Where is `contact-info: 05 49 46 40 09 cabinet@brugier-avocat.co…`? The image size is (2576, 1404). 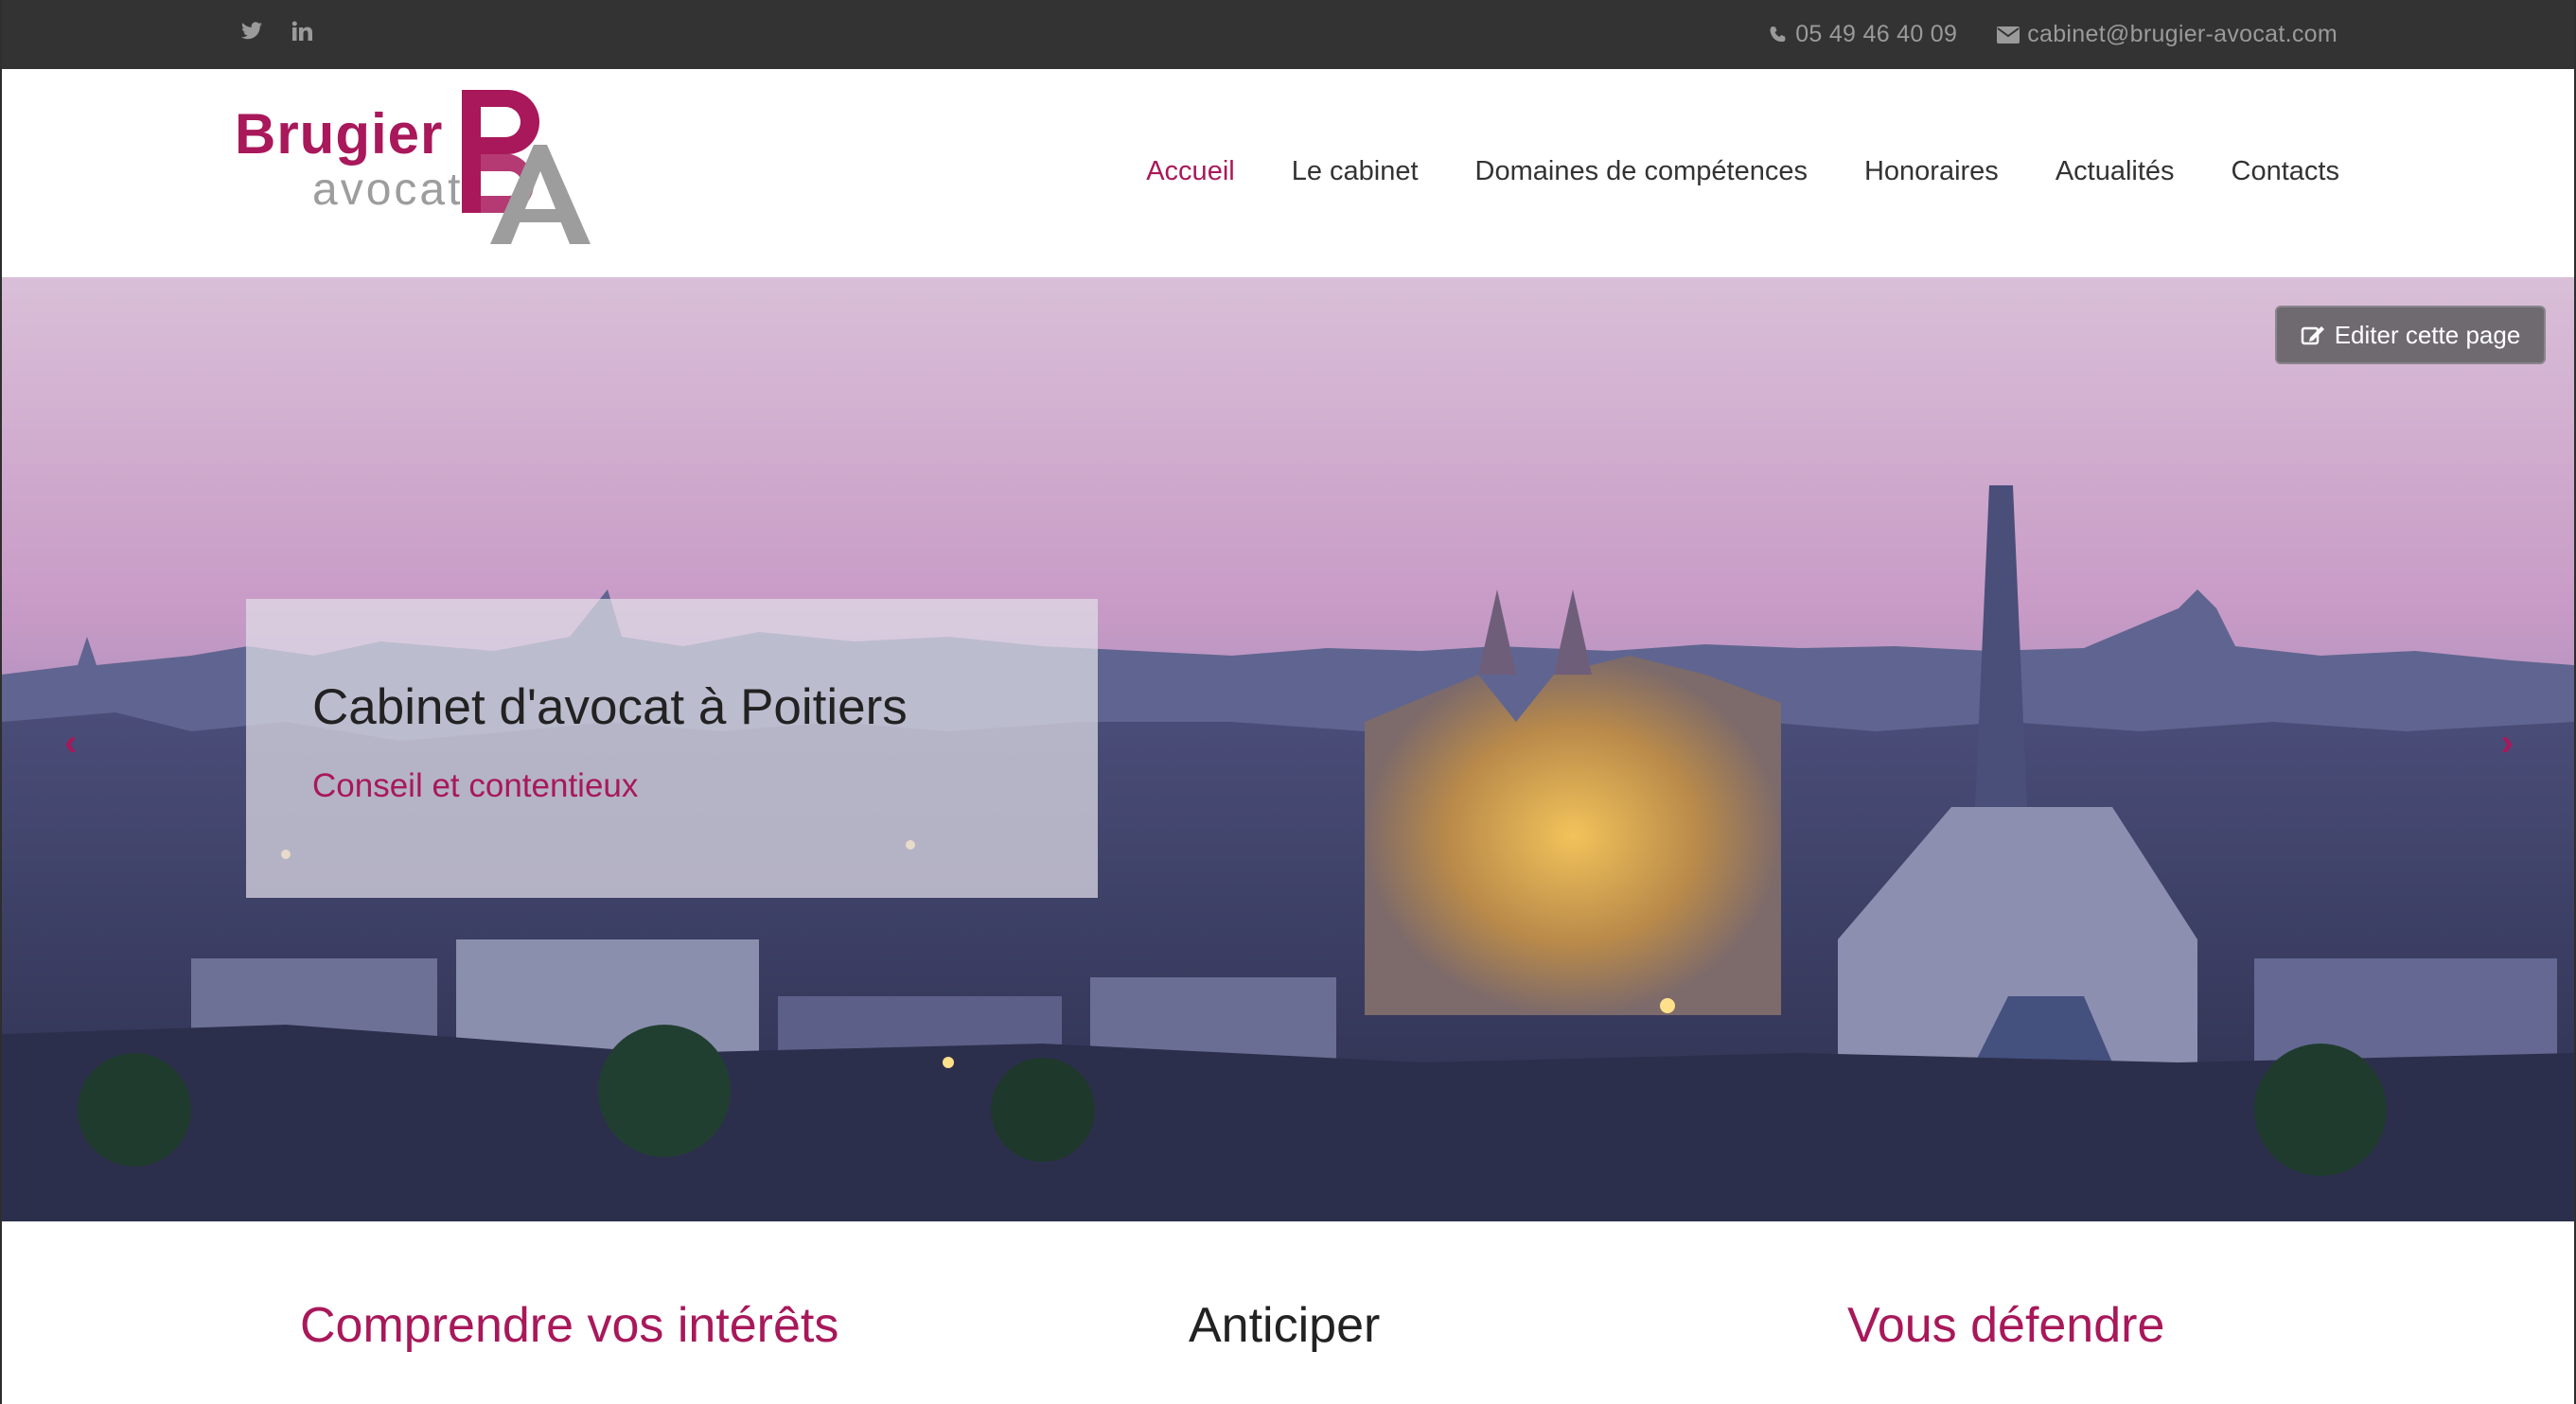
contact-info: 05 49 46 40 09 cabinet@brugier-avocat.co… is located at coordinates (2053, 34).